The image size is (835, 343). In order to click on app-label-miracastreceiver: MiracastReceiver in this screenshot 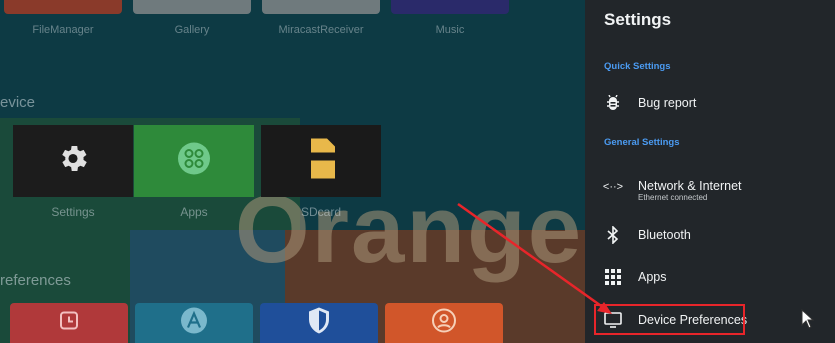, I will do `click(321, 30)`.